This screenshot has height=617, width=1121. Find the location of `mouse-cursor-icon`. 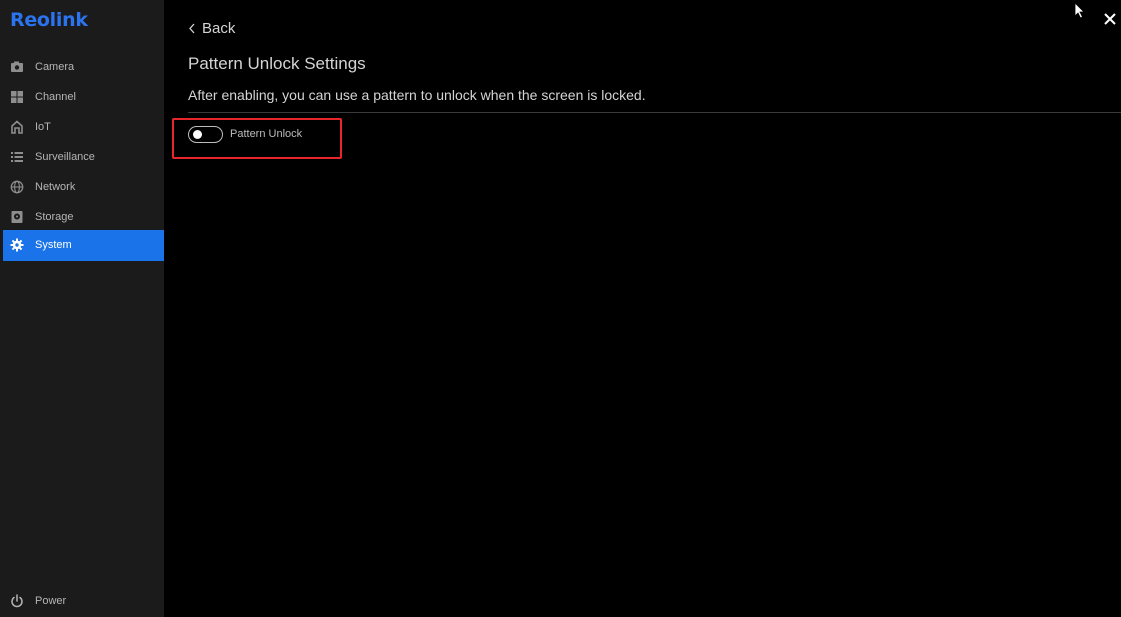

mouse-cursor-icon is located at coordinates (1079, 10).